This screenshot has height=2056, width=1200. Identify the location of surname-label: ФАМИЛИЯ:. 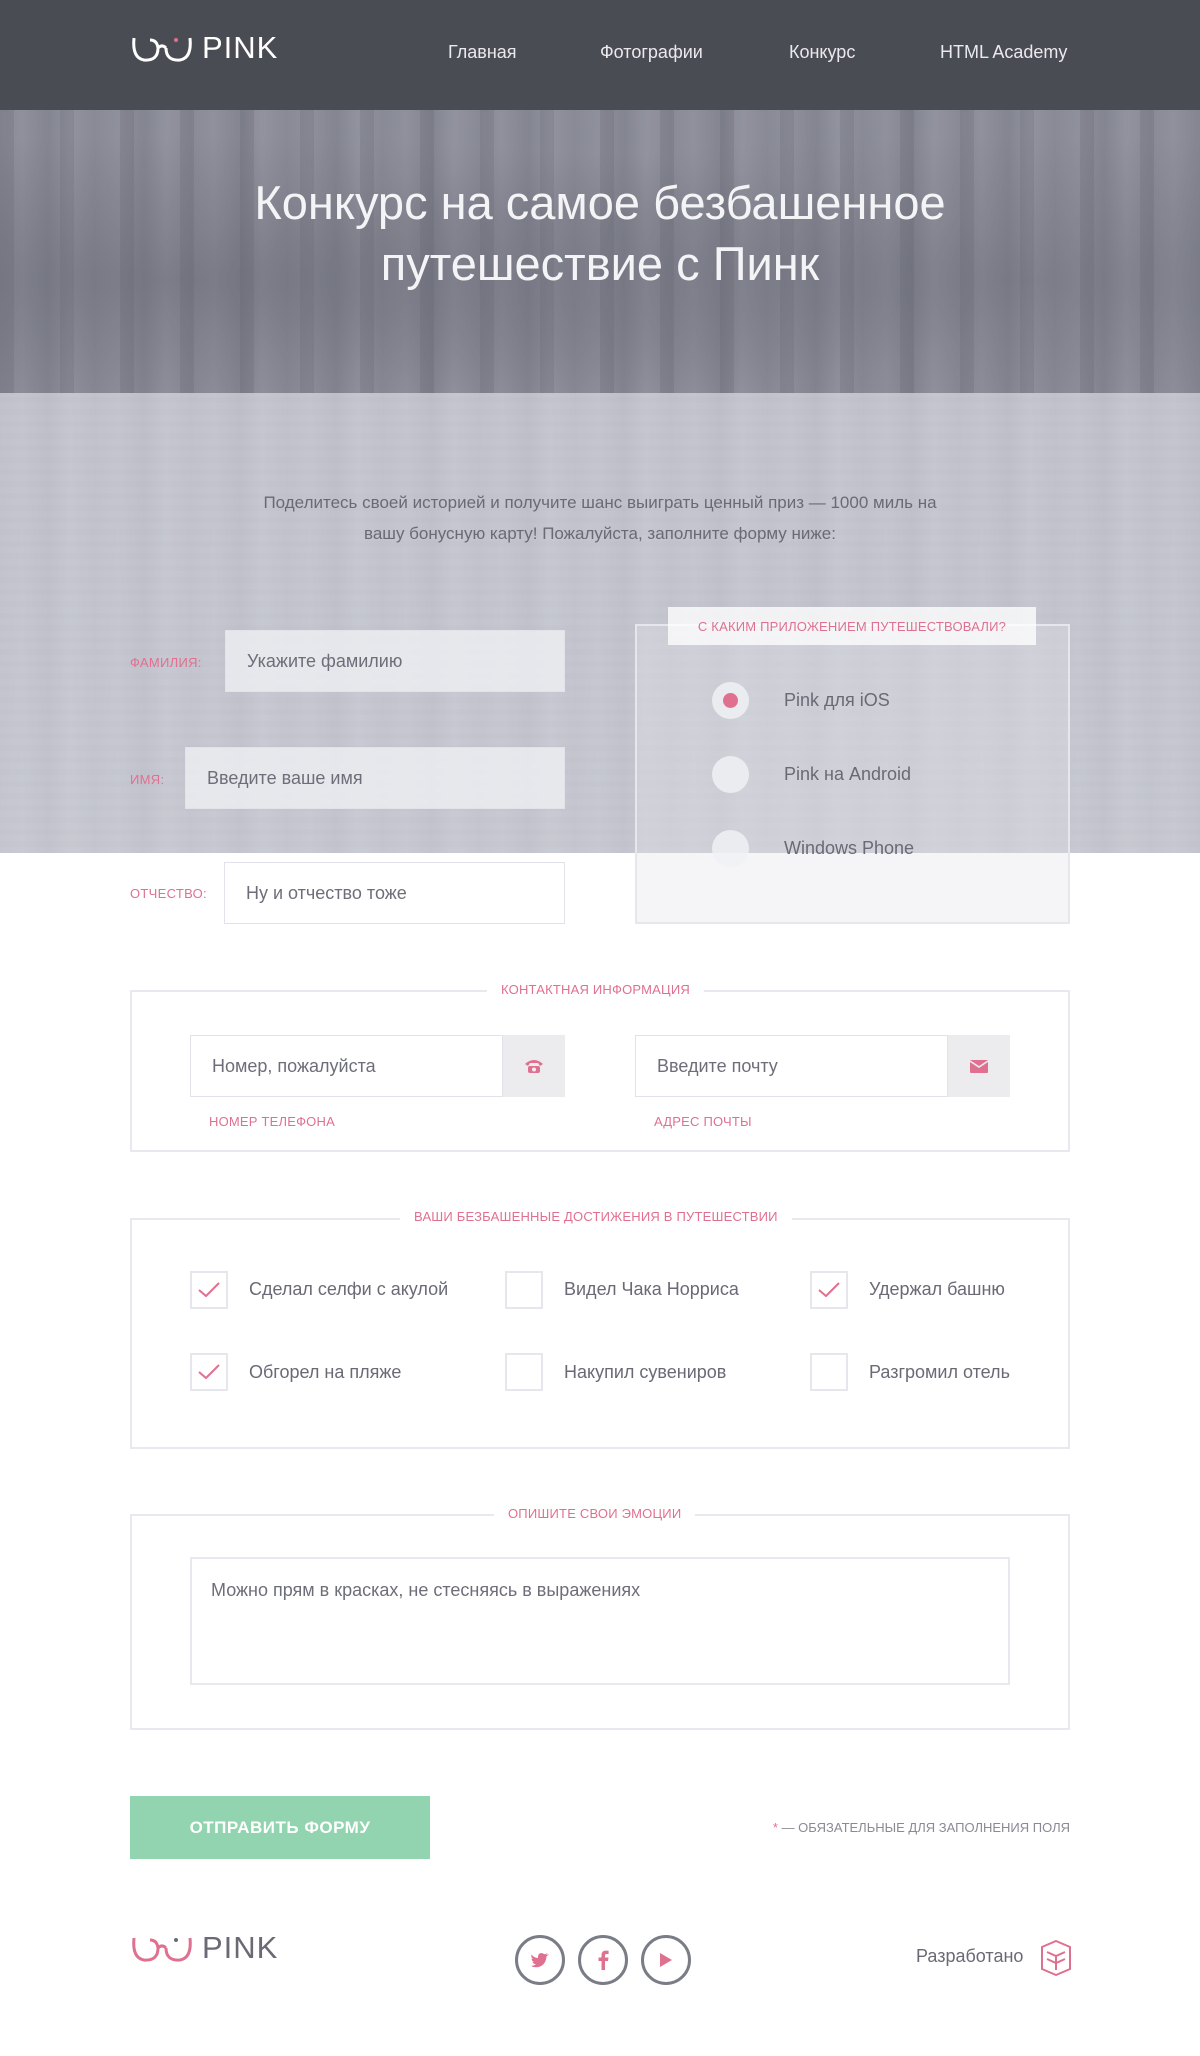
(166, 662).